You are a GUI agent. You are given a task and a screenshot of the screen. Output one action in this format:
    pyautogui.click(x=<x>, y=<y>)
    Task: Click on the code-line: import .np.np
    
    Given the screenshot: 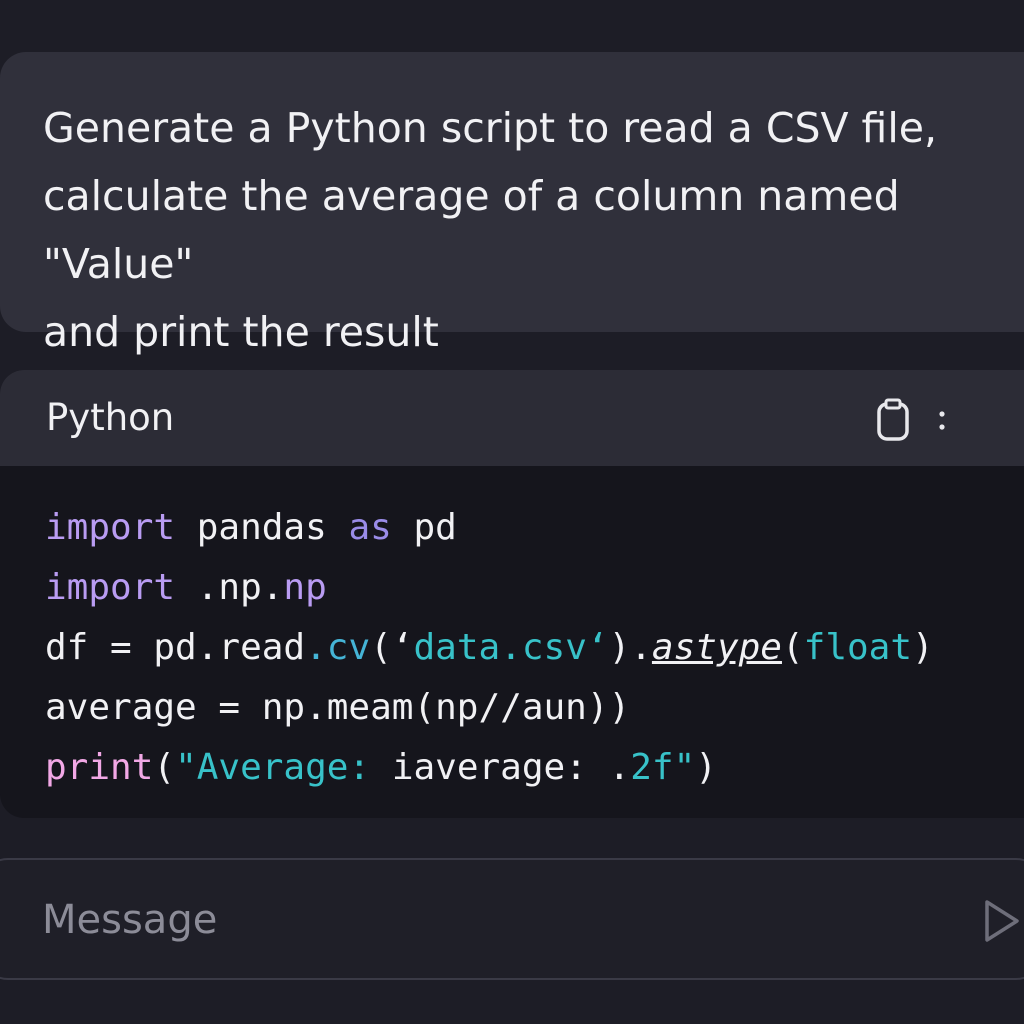 What is the action you would take?
    pyautogui.click(x=489, y=588)
    